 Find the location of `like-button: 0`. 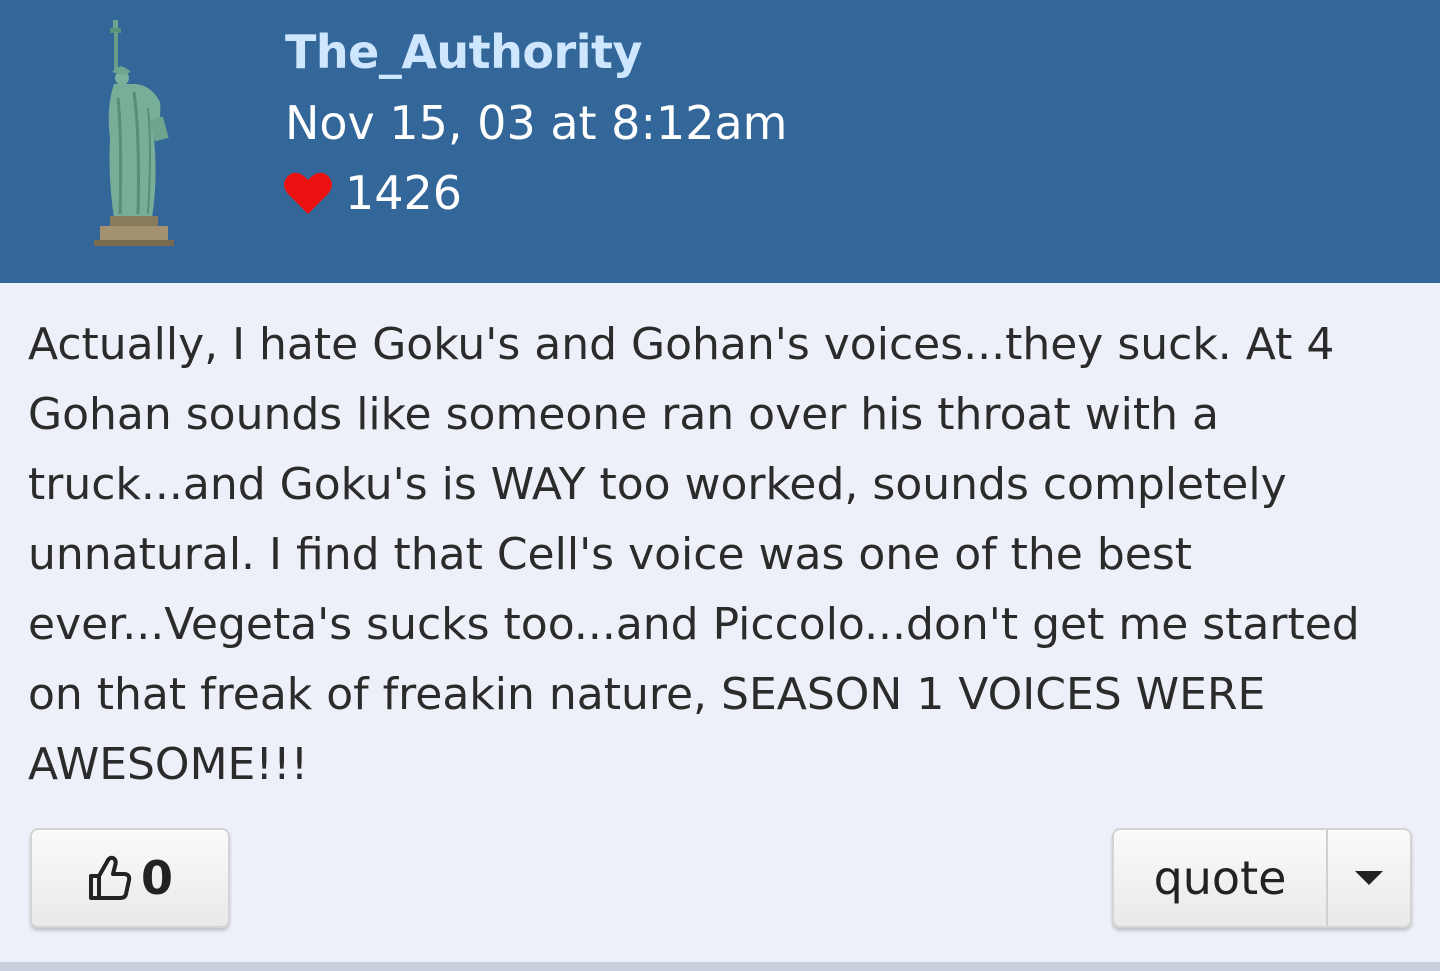

like-button: 0 is located at coordinates (130, 878).